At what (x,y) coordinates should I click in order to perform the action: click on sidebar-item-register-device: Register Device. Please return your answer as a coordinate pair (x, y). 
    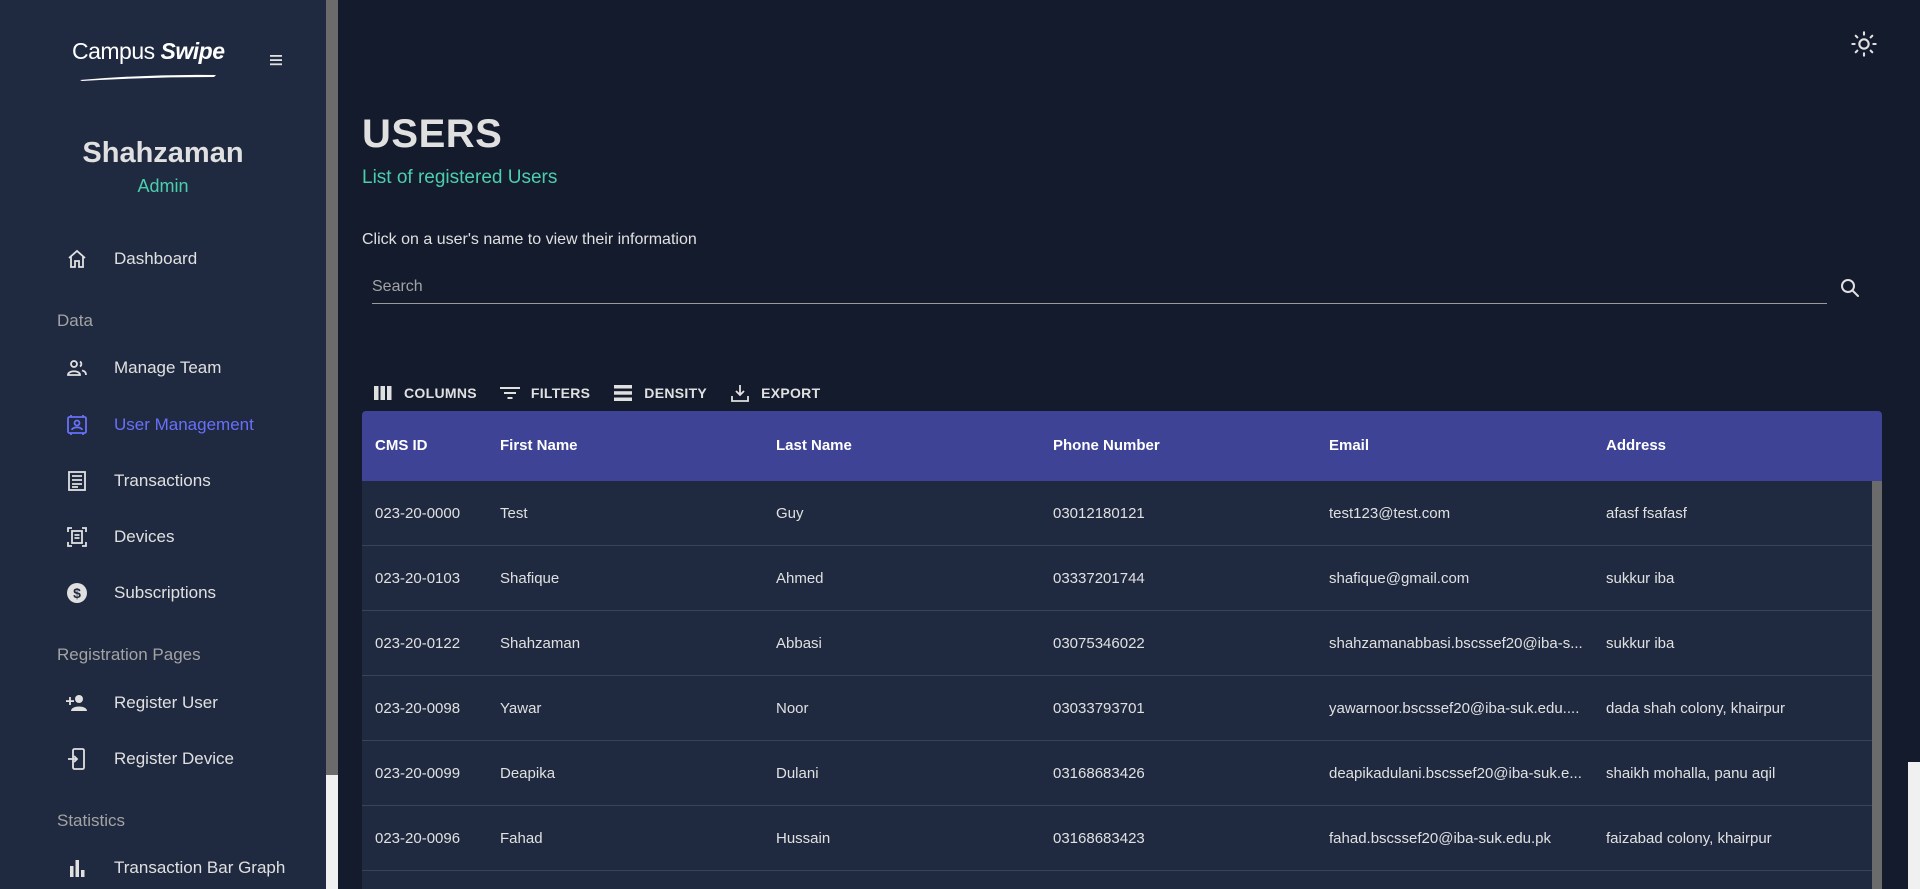
    Looking at the image, I should click on (149, 759).